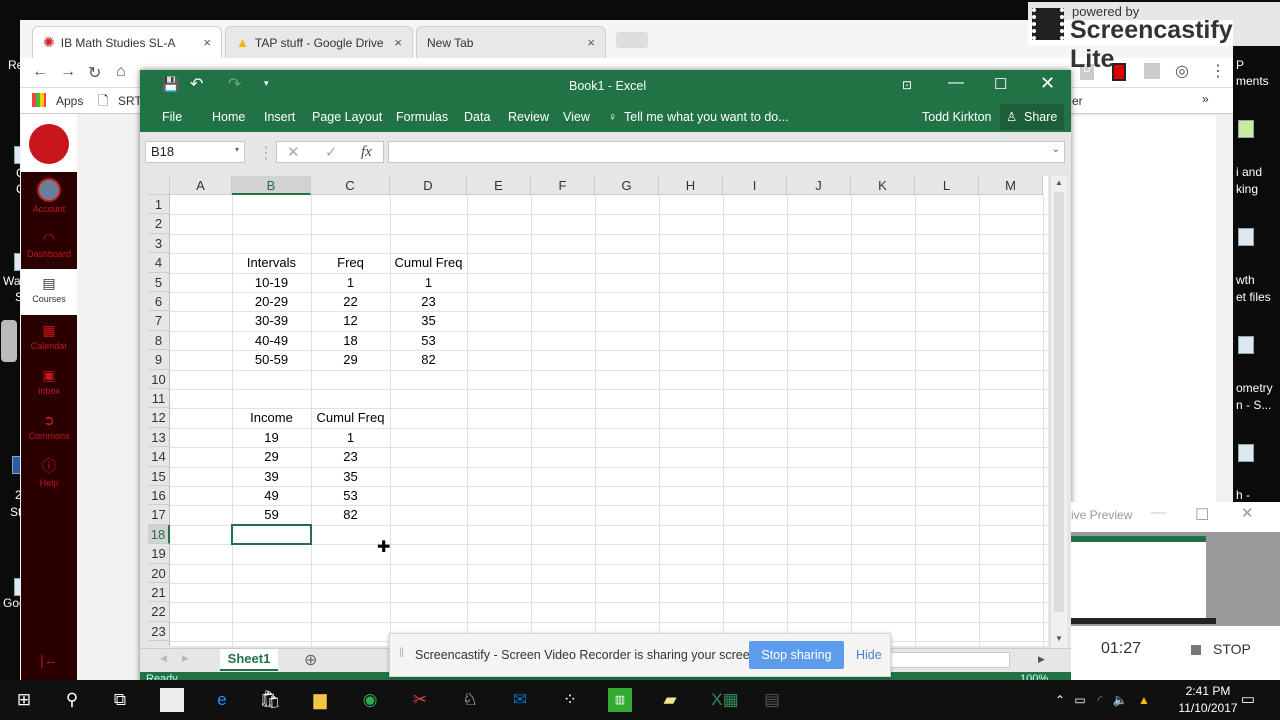  What do you see at coordinates (94, 73) in the screenshot?
I see `reload-icon: ↻` at bounding box center [94, 73].